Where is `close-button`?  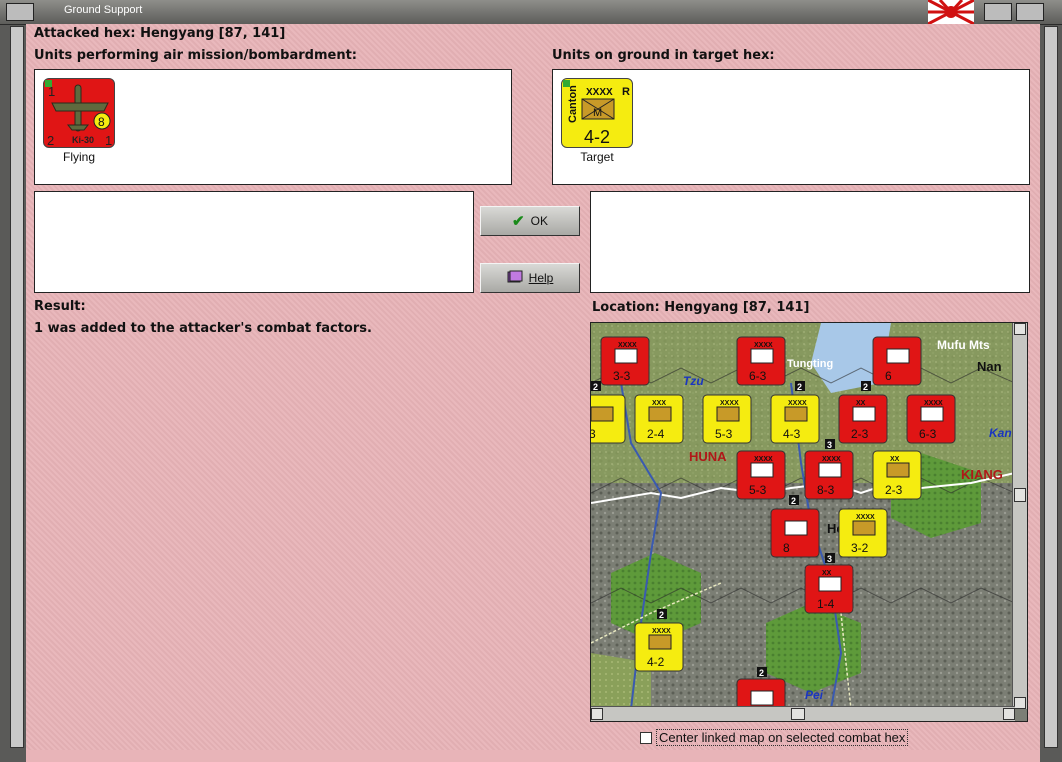 close-button is located at coordinates (1030, 12).